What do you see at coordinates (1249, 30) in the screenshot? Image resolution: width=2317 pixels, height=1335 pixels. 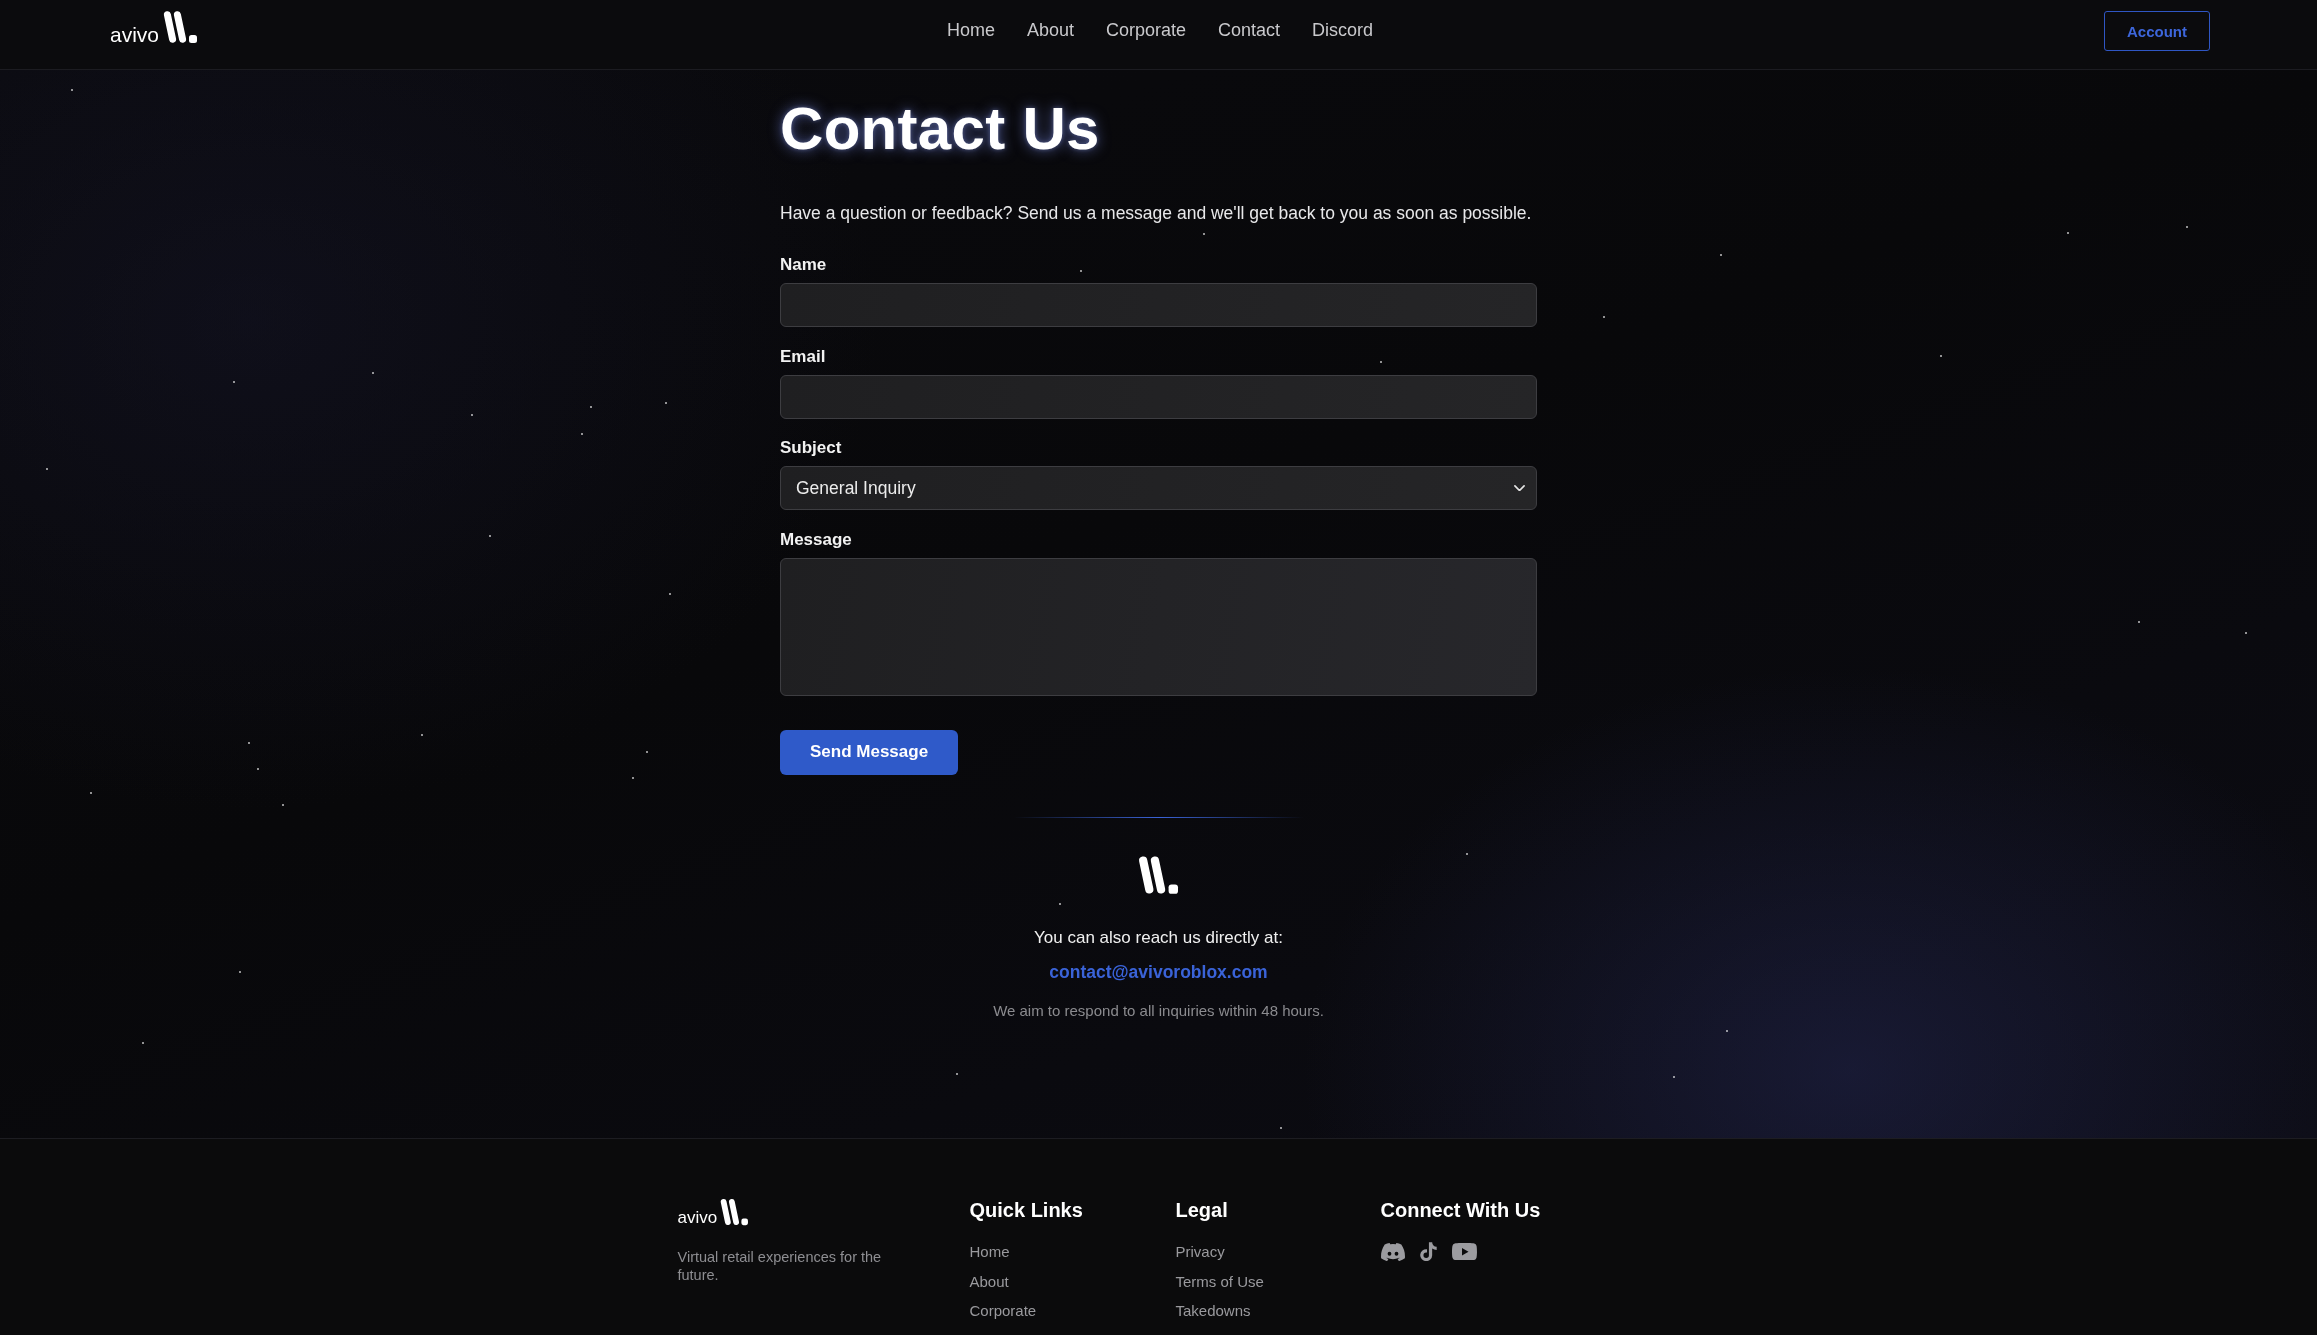 I see `nav-link: Contact` at bounding box center [1249, 30].